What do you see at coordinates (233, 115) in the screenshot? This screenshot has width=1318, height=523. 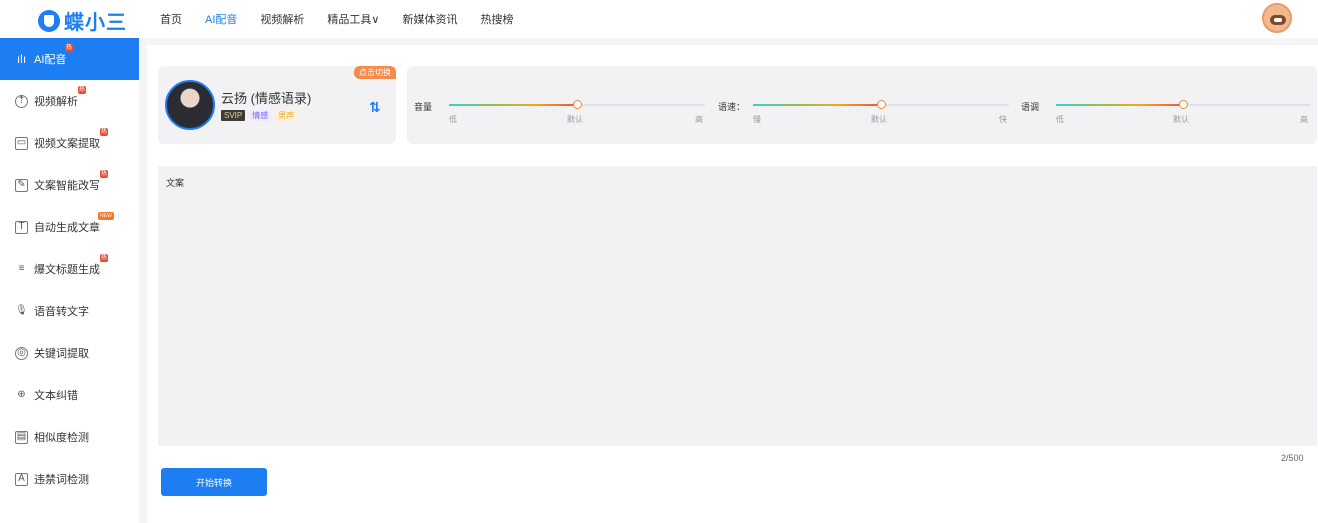 I see `svip-tag: SVIP` at bounding box center [233, 115].